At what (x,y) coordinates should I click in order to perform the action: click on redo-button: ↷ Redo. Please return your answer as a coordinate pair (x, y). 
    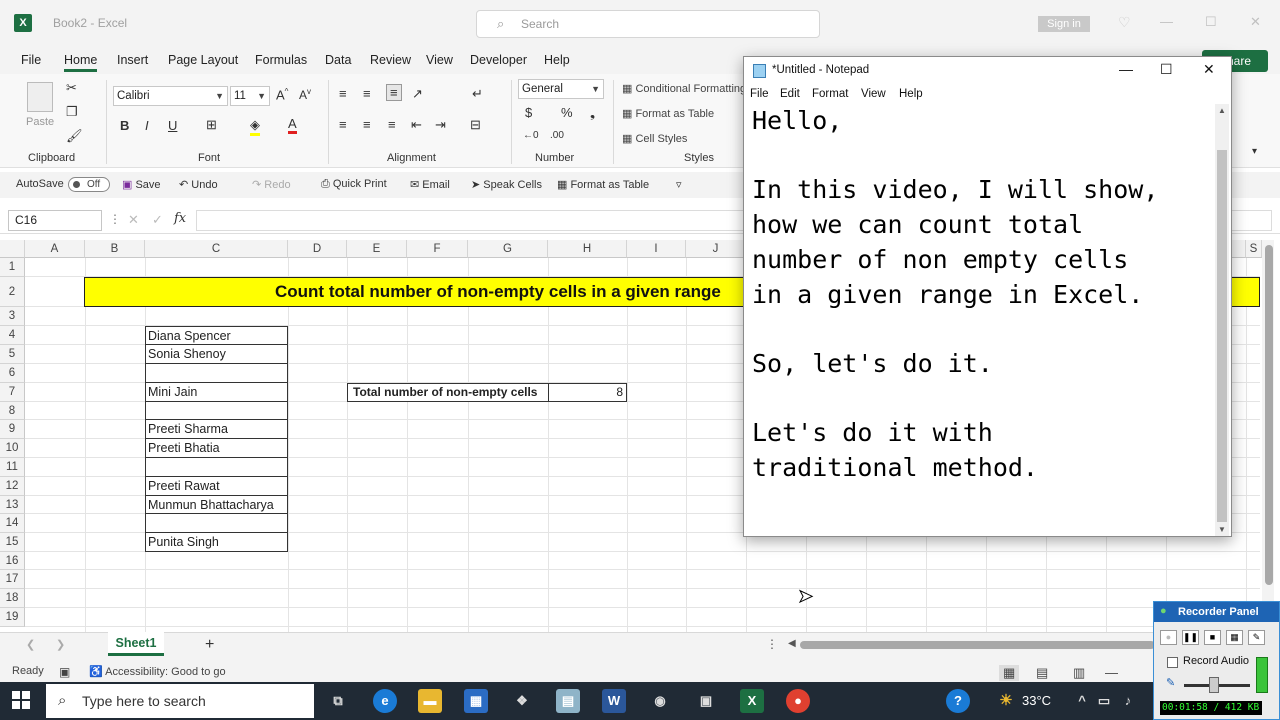
    Looking at the image, I should click on (271, 184).